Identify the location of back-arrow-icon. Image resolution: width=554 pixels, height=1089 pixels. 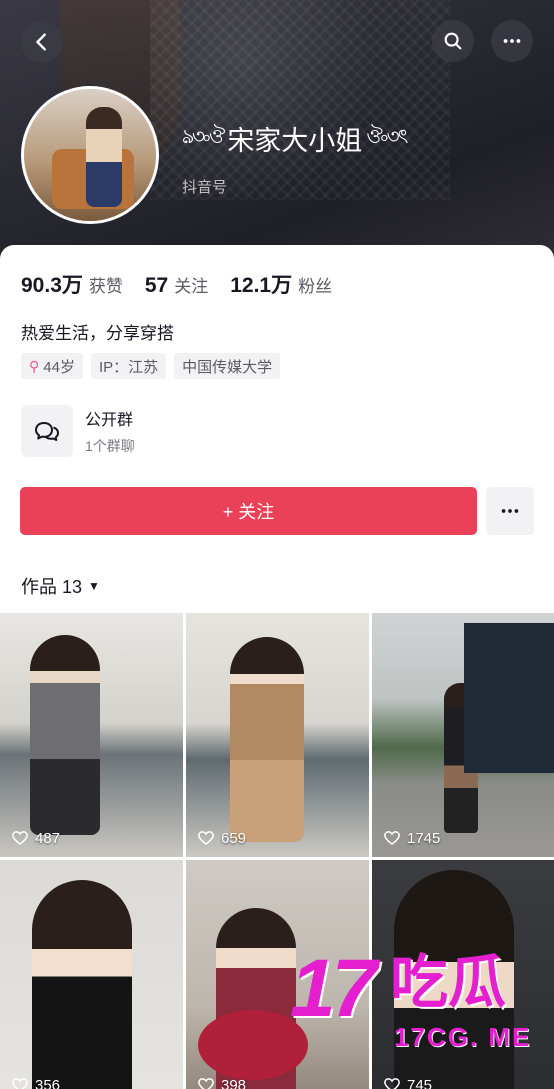
(41, 42).